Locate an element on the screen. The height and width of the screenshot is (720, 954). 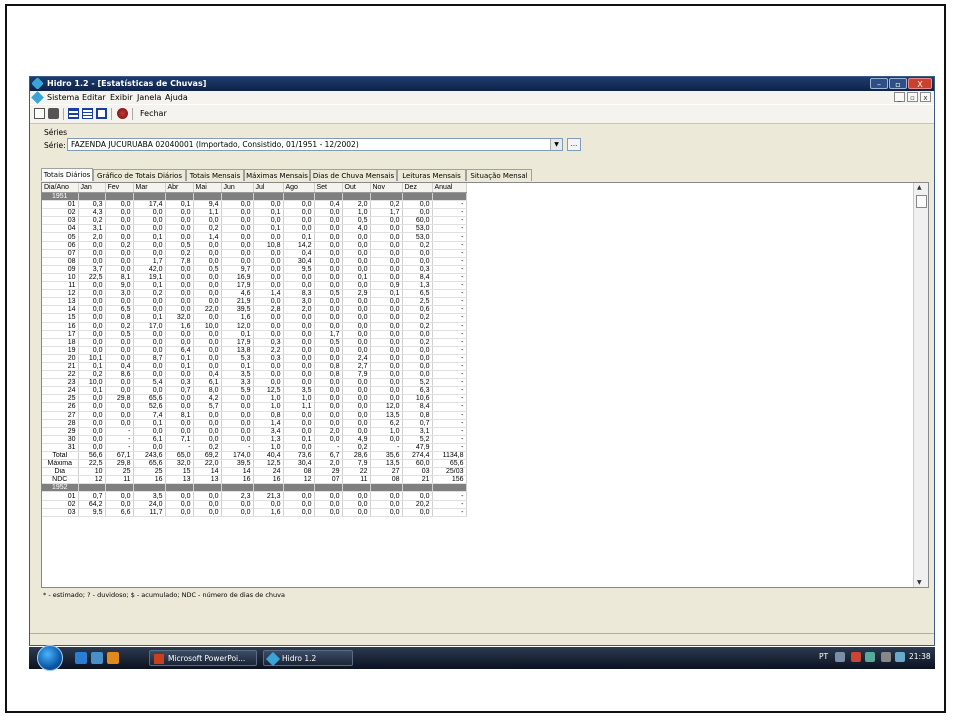
table-cell: 29 is located at coordinates (328, 472).